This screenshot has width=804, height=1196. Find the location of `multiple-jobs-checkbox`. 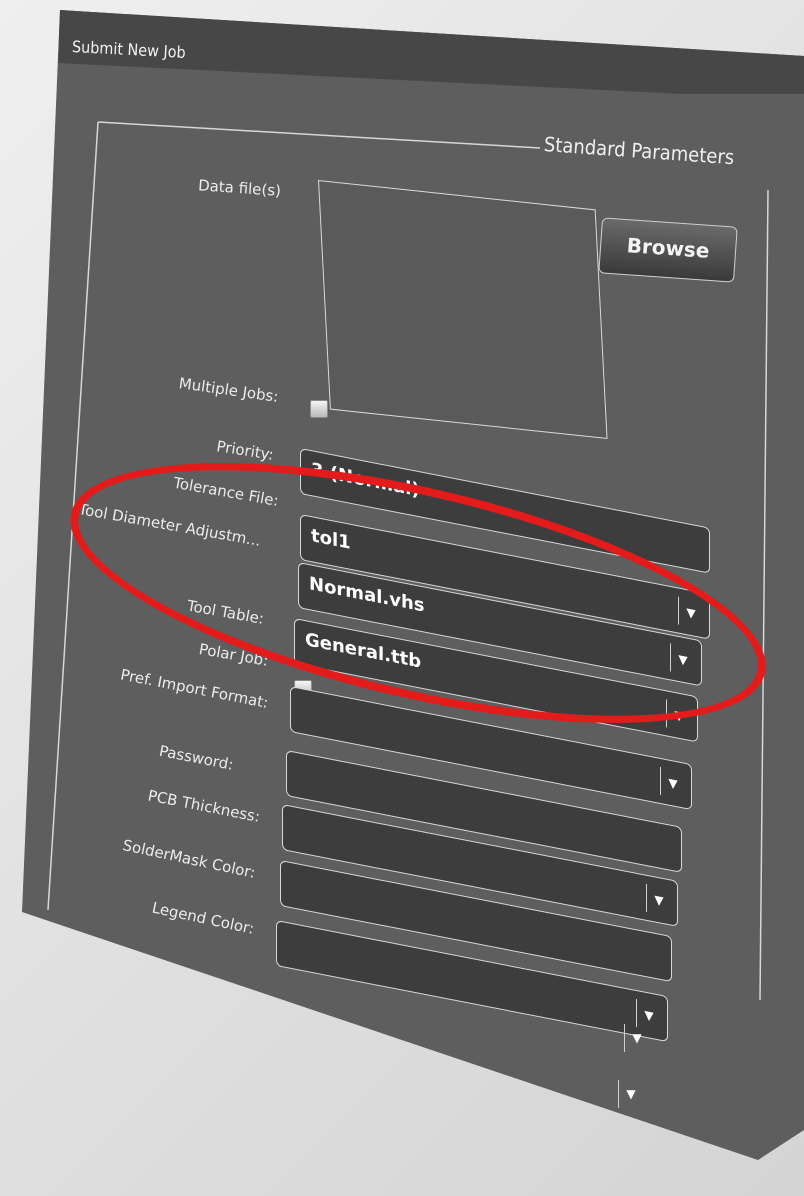

multiple-jobs-checkbox is located at coordinates (319, 409).